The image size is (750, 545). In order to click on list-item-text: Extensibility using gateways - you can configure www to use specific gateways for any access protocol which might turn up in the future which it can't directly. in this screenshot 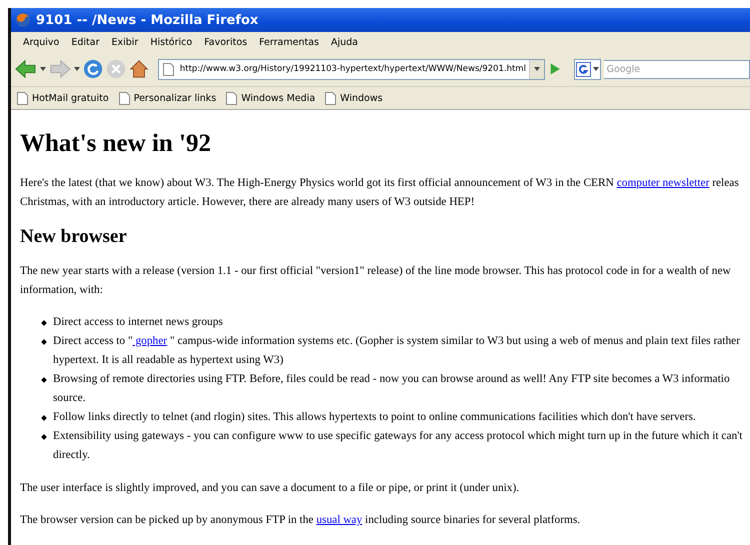, I will do `click(397, 446)`.